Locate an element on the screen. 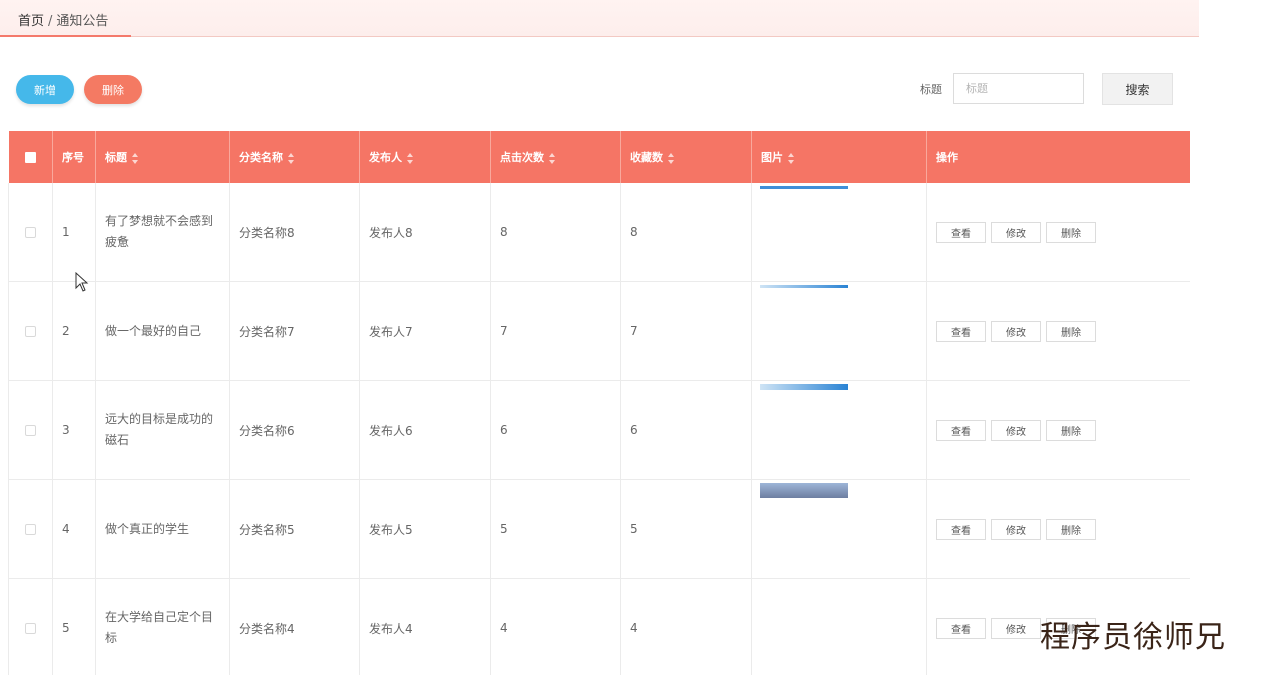 Image resolution: width=1269 pixels, height=675 pixels. add-button: 新增 is located at coordinates (45, 89).